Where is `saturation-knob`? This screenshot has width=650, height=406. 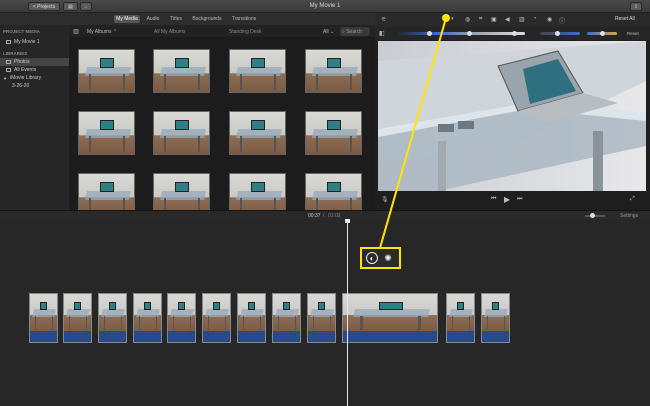
saturation-knob is located at coordinates (557, 33).